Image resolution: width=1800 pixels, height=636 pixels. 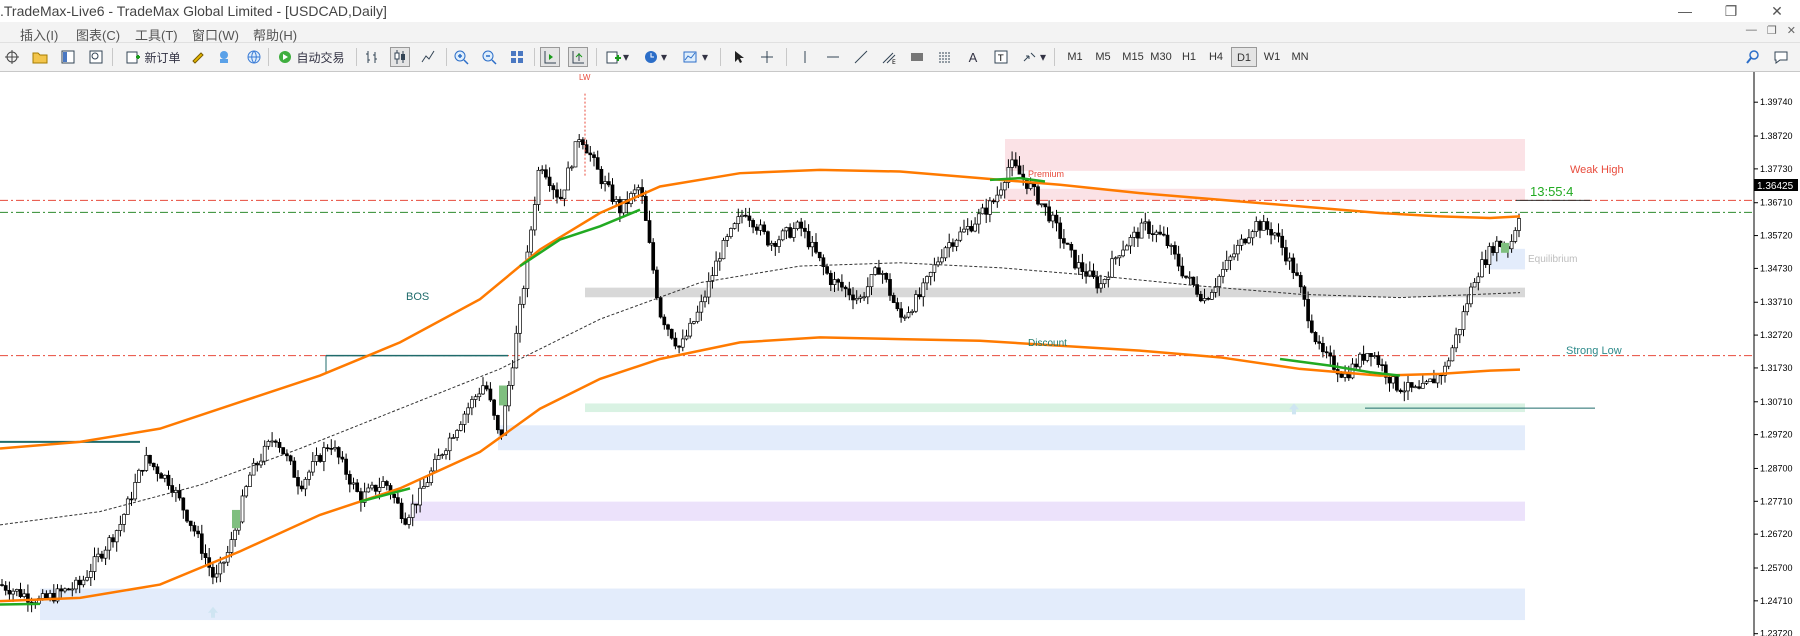 I want to click on signals-icon, so click(x=224, y=57).